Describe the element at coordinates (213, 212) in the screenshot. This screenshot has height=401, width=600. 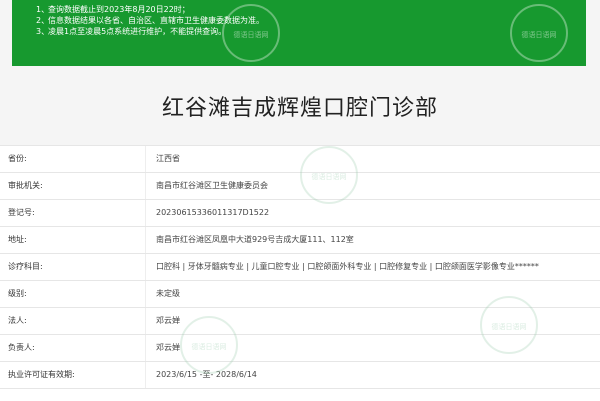
I see `field-value: 20230615336011317D1522` at that location.